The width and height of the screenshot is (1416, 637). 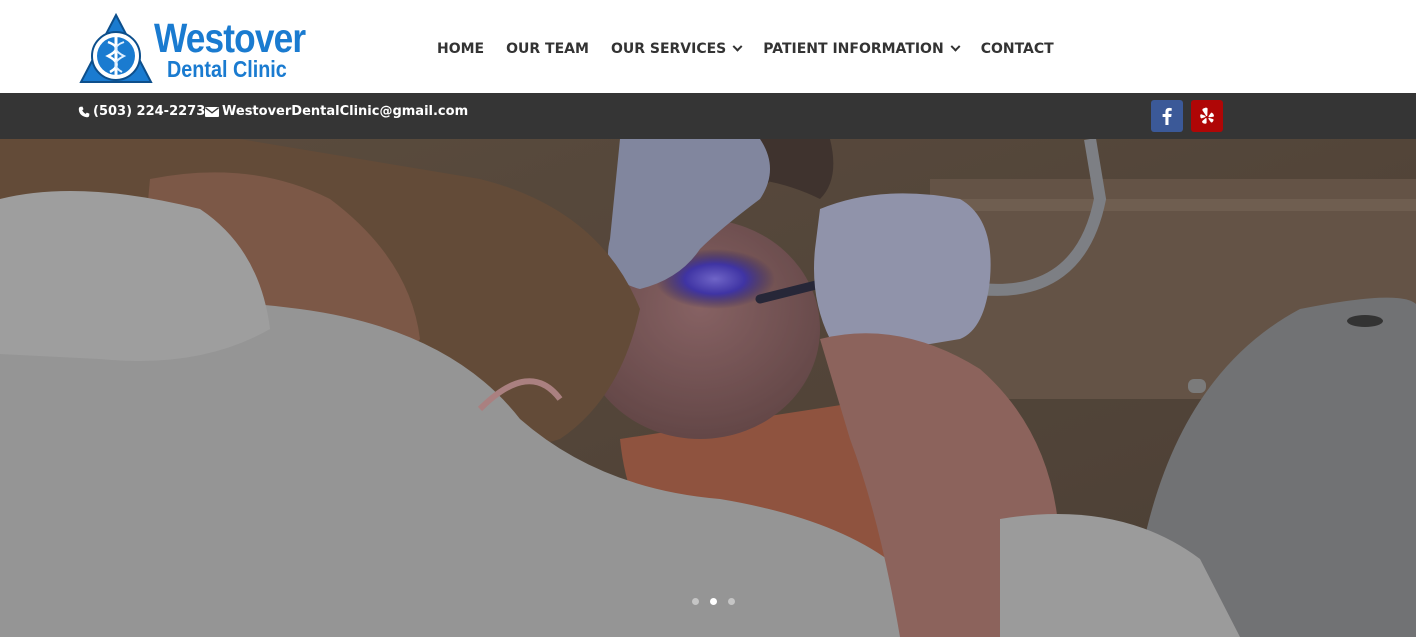 I want to click on mail-icon, so click(x=212, y=111).